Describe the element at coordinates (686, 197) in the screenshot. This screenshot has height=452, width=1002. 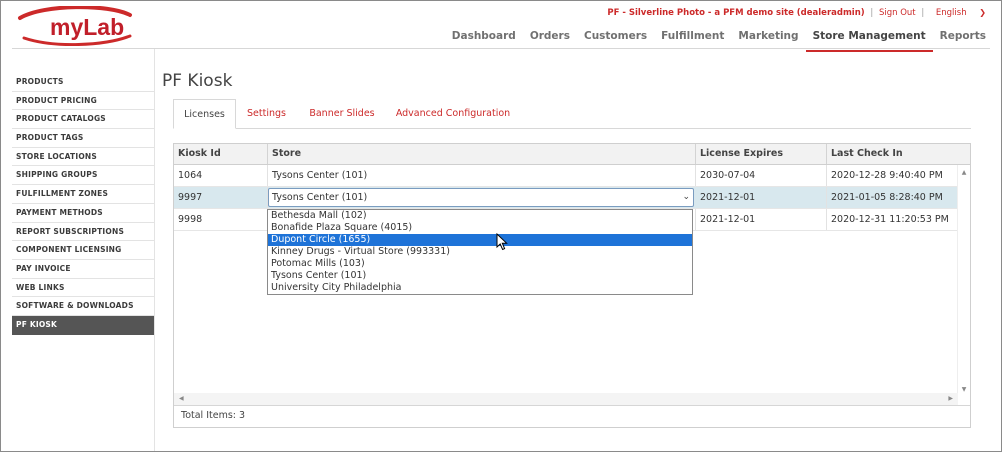
I see `chevron-down-icon: ⌄` at that location.